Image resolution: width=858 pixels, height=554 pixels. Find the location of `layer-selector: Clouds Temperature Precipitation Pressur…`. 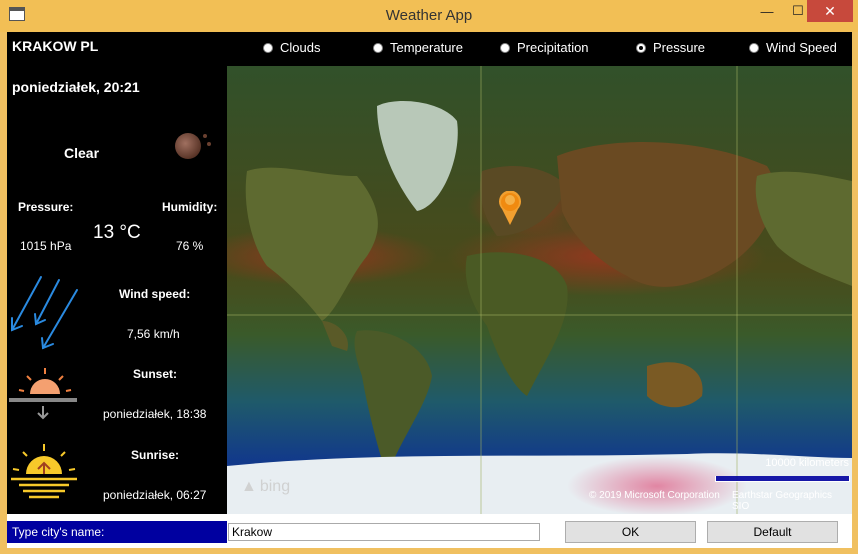

layer-selector: Clouds Temperature Precipitation Pressur… is located at coordinates (539, 49).